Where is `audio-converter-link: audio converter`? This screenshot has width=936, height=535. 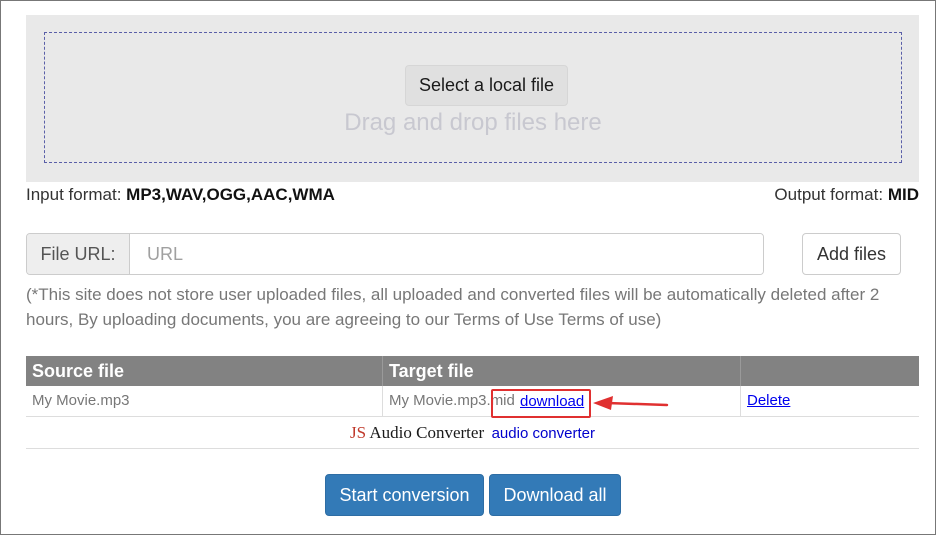
audio-converter-link: audio converter is located at coordinates (543, 433).